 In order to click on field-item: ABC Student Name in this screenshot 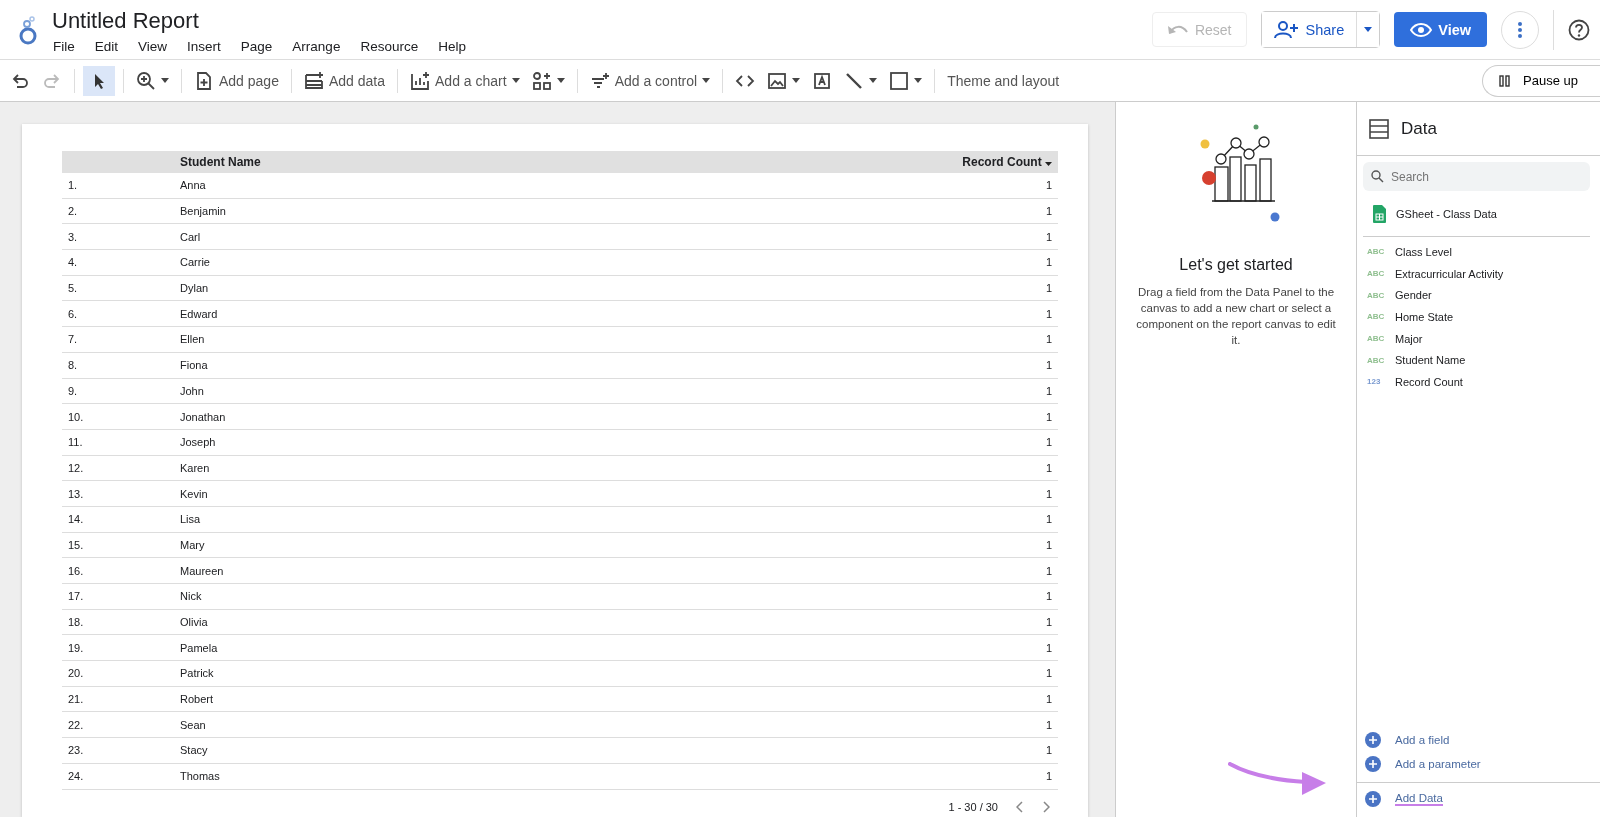, I will do `click(1483, 360)`.